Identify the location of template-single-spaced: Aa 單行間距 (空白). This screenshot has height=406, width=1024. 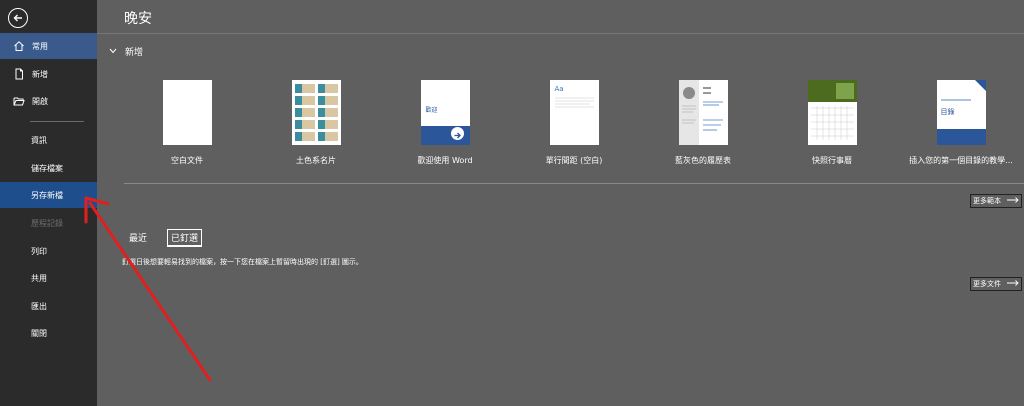
(574, 123).